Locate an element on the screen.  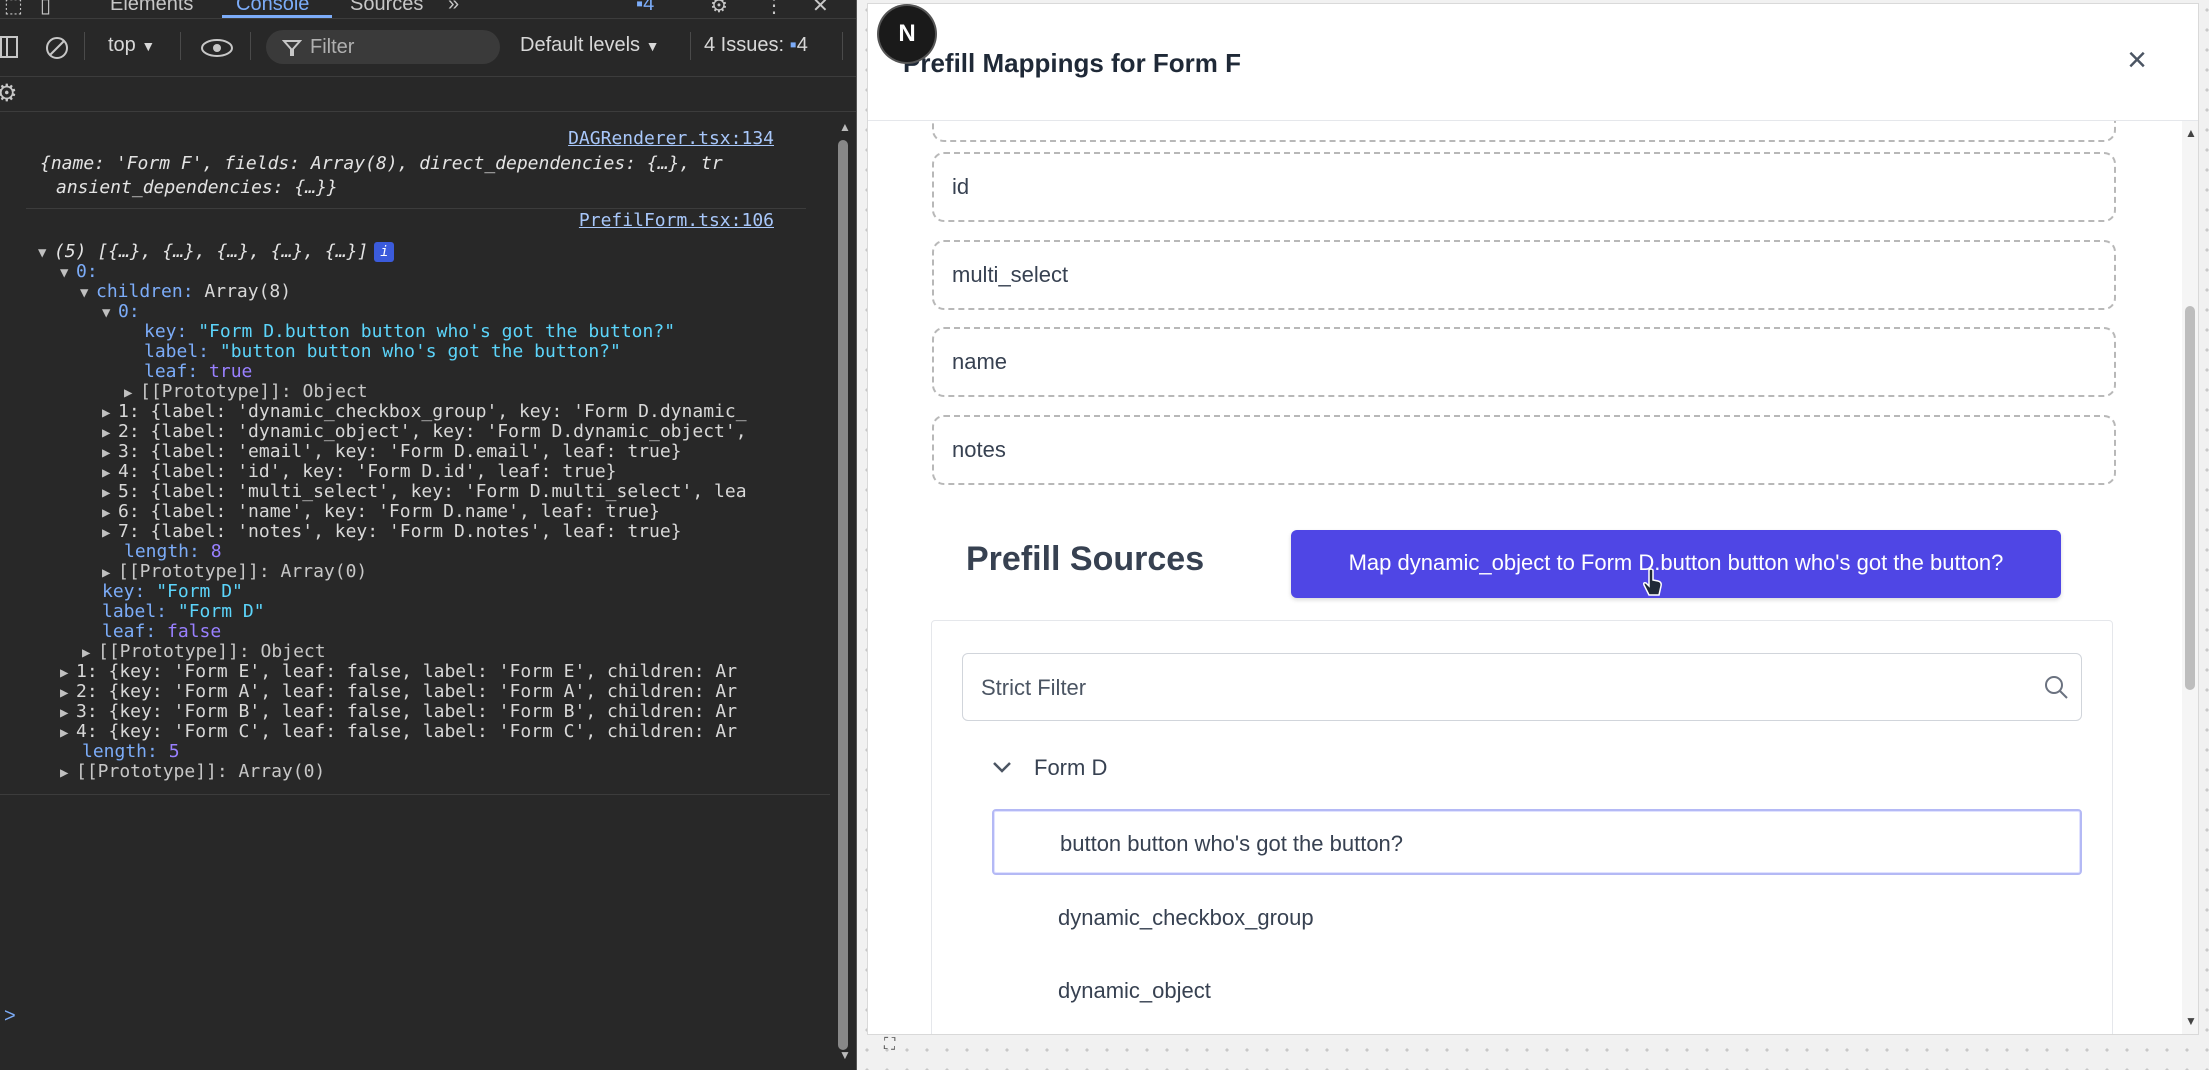
field-row: notes is located at coordinates (1524, 450).